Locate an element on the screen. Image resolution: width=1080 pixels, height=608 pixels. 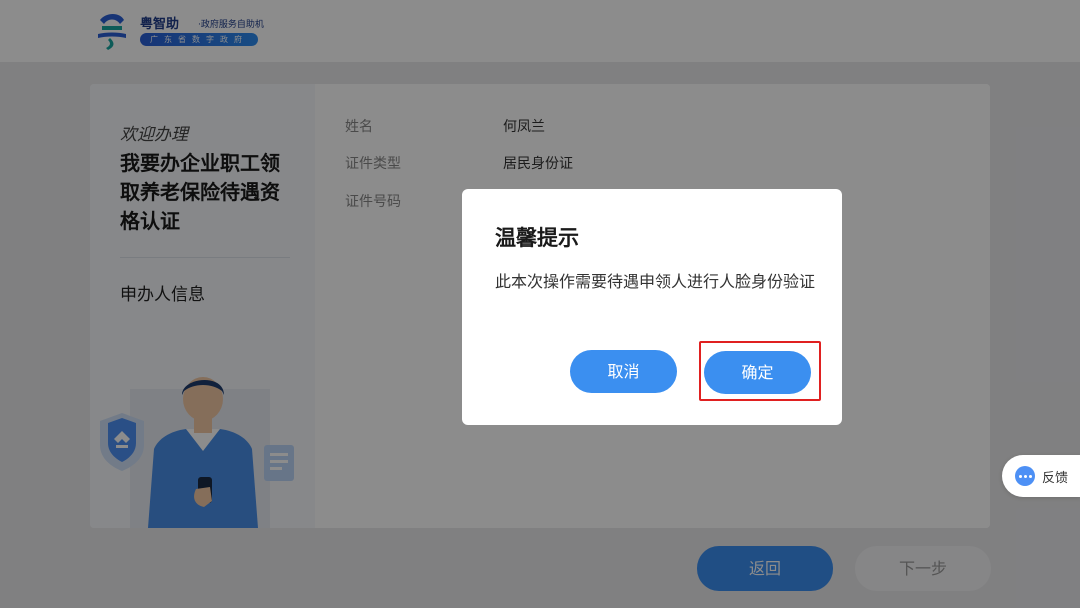
dialog-title: 温馨提示 is located at coordinates (537, 238).